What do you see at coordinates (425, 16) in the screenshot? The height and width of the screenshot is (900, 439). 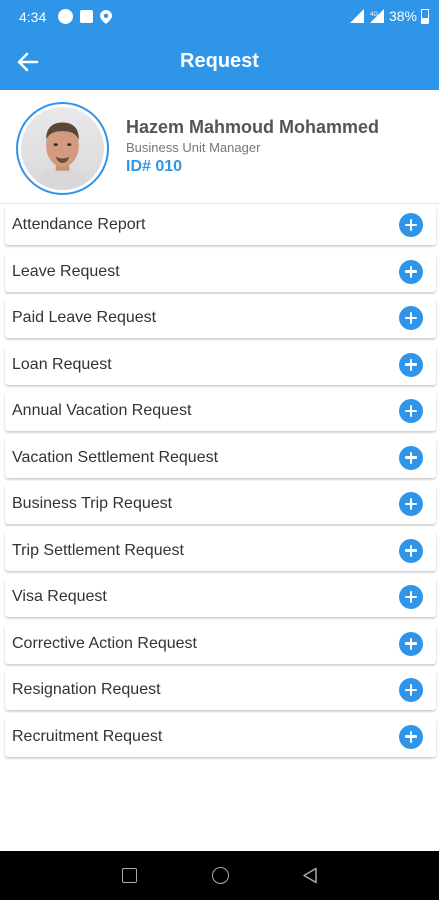 I see `battery-icon` at bounding box center [425, 16].